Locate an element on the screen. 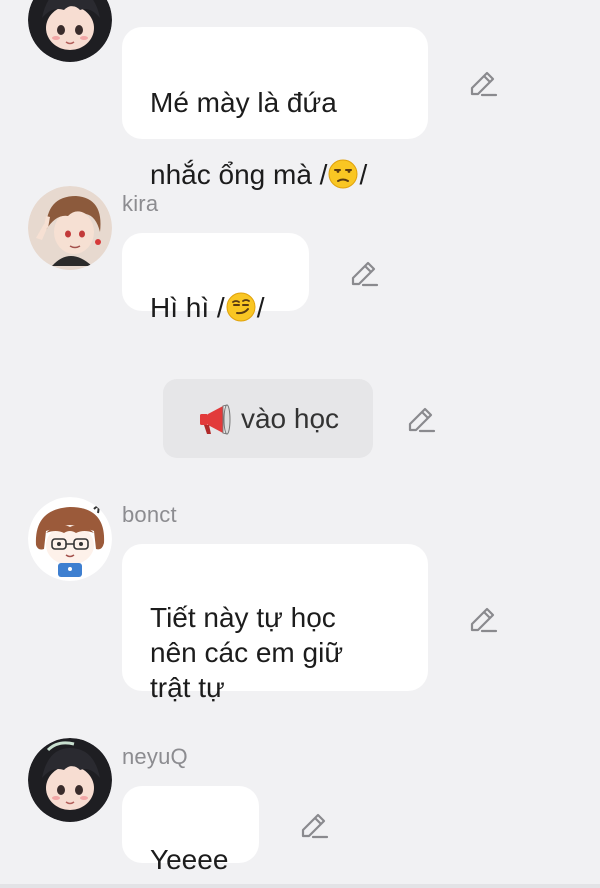 The height and width of the screenshot is (888, 600). message-bubble: Hì hì / / is located at coordinates (215, 278).